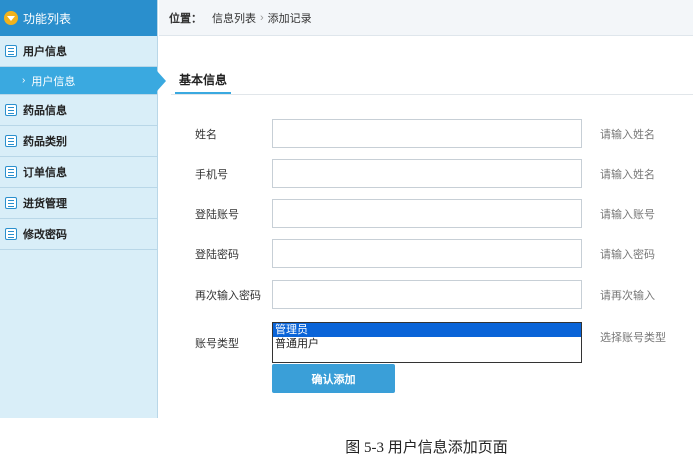 This screenshot has width=693, height=473. I want to click on form-row-confirm-password: 再次输入密码 请再次输入, so click(425, 294).